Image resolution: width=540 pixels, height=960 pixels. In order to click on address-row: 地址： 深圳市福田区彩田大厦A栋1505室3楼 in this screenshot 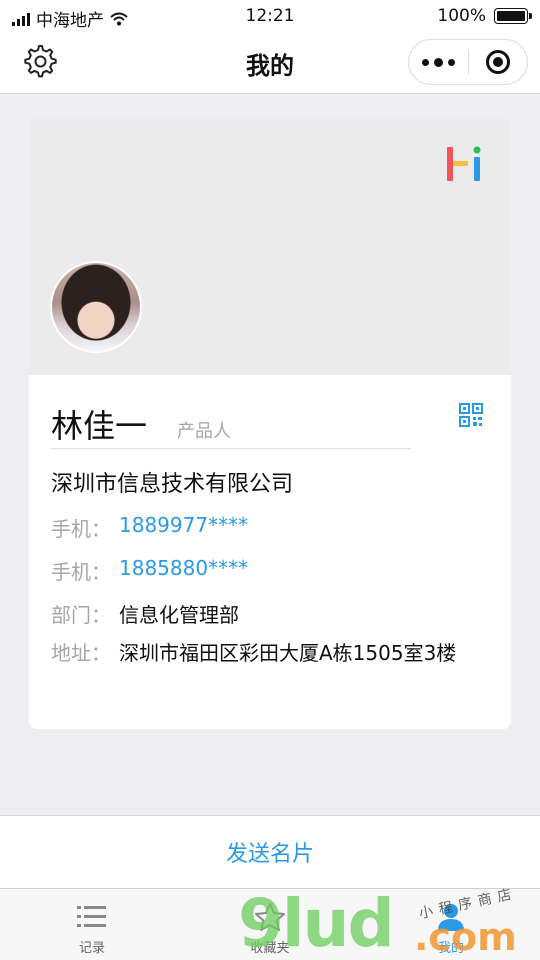, I will do `click(266, 653)`.